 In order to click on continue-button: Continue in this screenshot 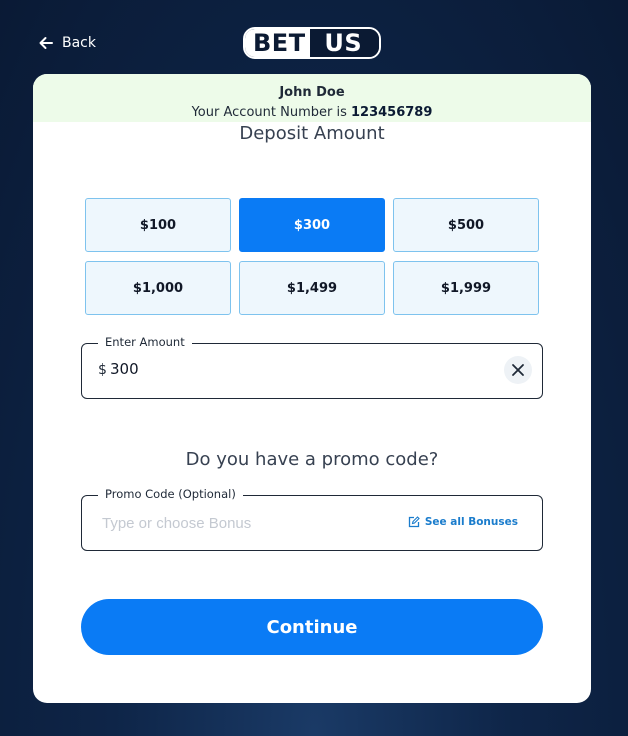, I will do `click(312, 627)`.